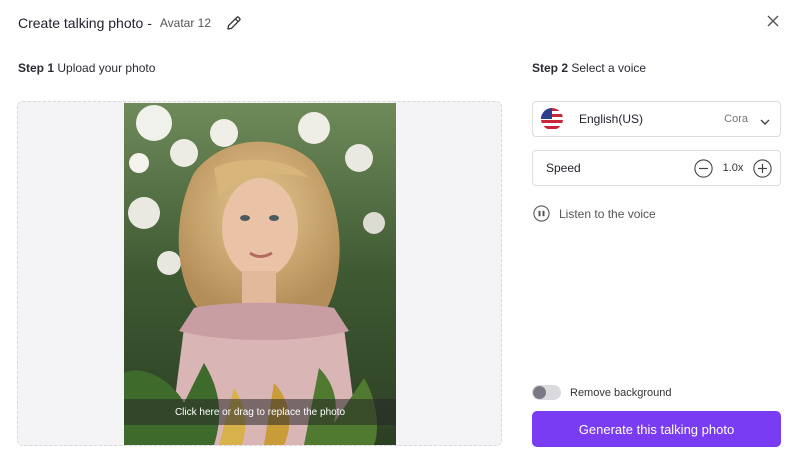 The image size is (800, 461). What do you see at coordinates (234, 23) in the screenshot?
I see `pencil-icon` at bounding box center [234, 23].